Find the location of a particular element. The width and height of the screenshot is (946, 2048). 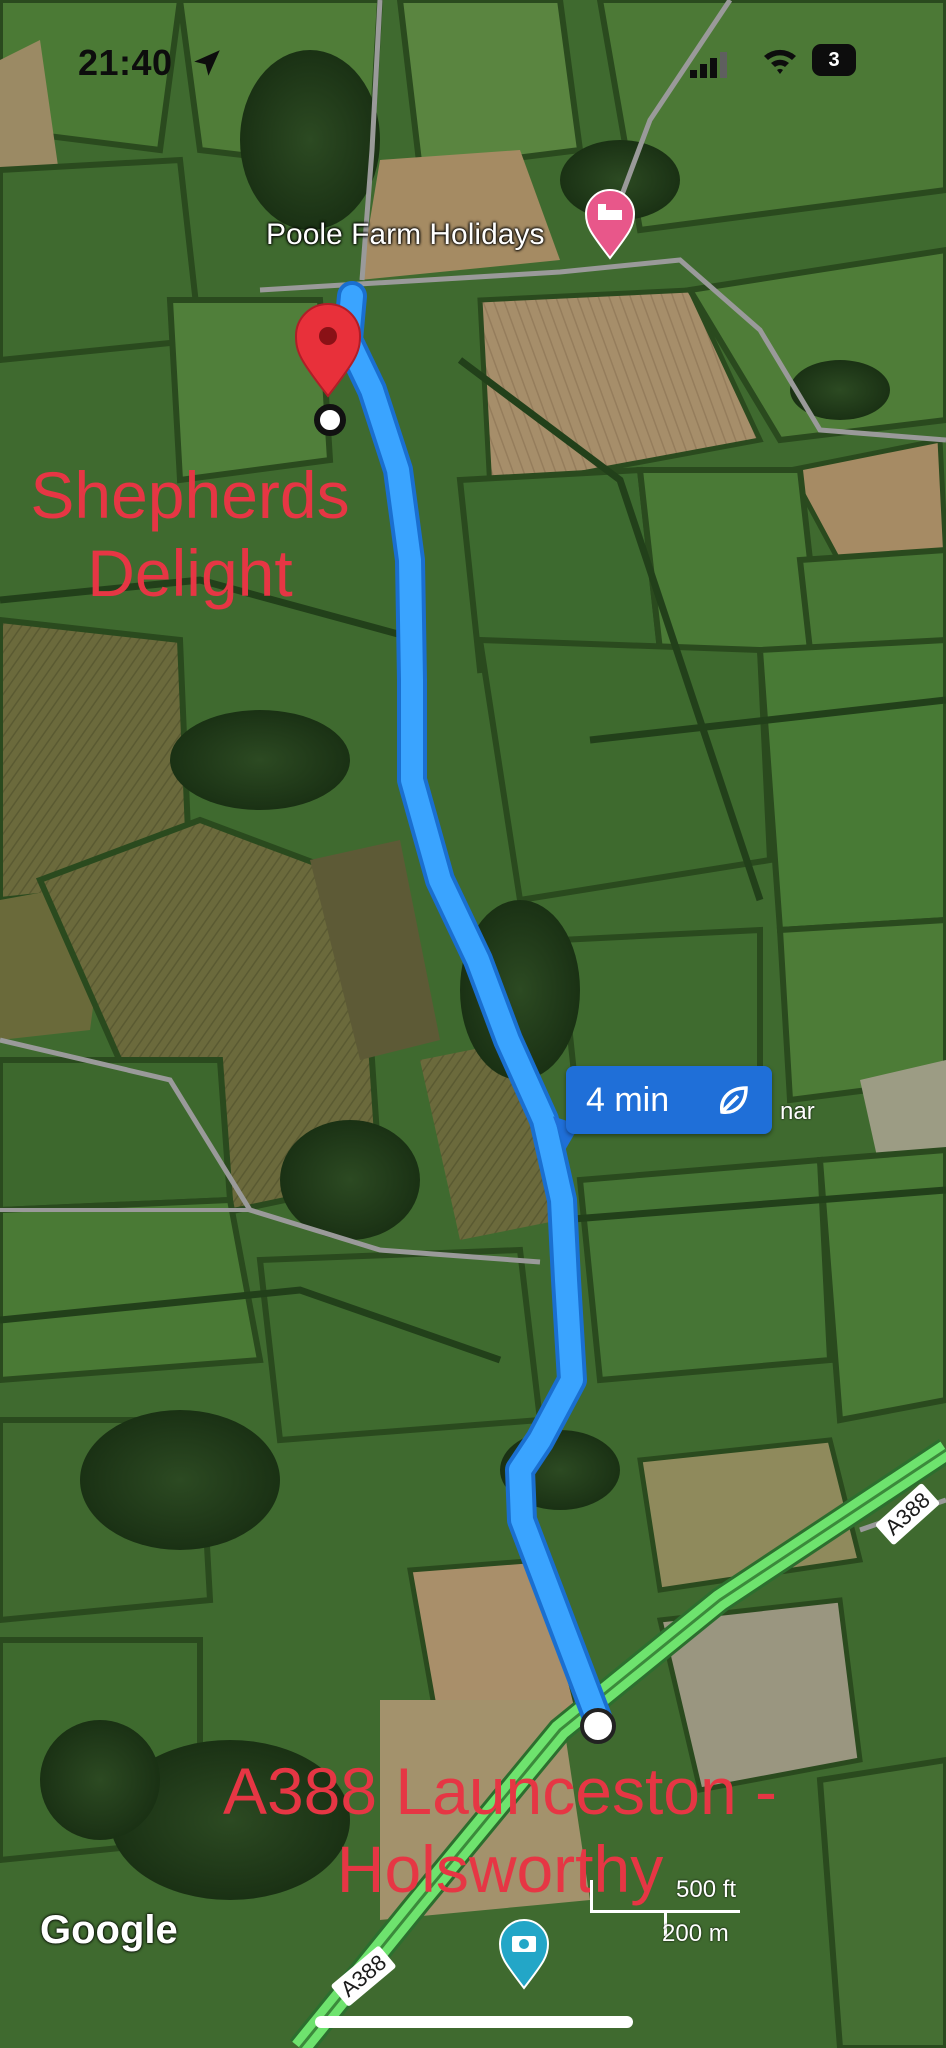

home-indicator is located at coordinates (474, 2022).